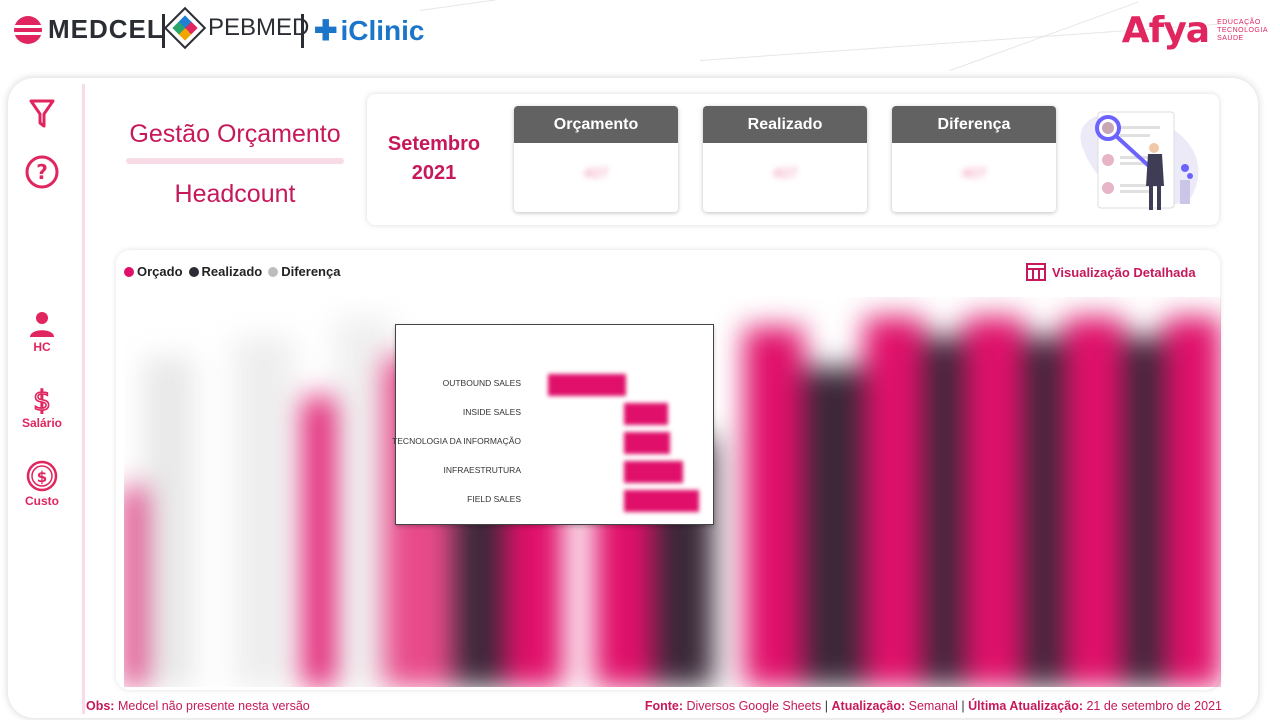  What do you see at coordinates (494, 499) in the screenshot?
I see `tooltip-row-label: FIELD SALES` at bounding box center [494, 499].